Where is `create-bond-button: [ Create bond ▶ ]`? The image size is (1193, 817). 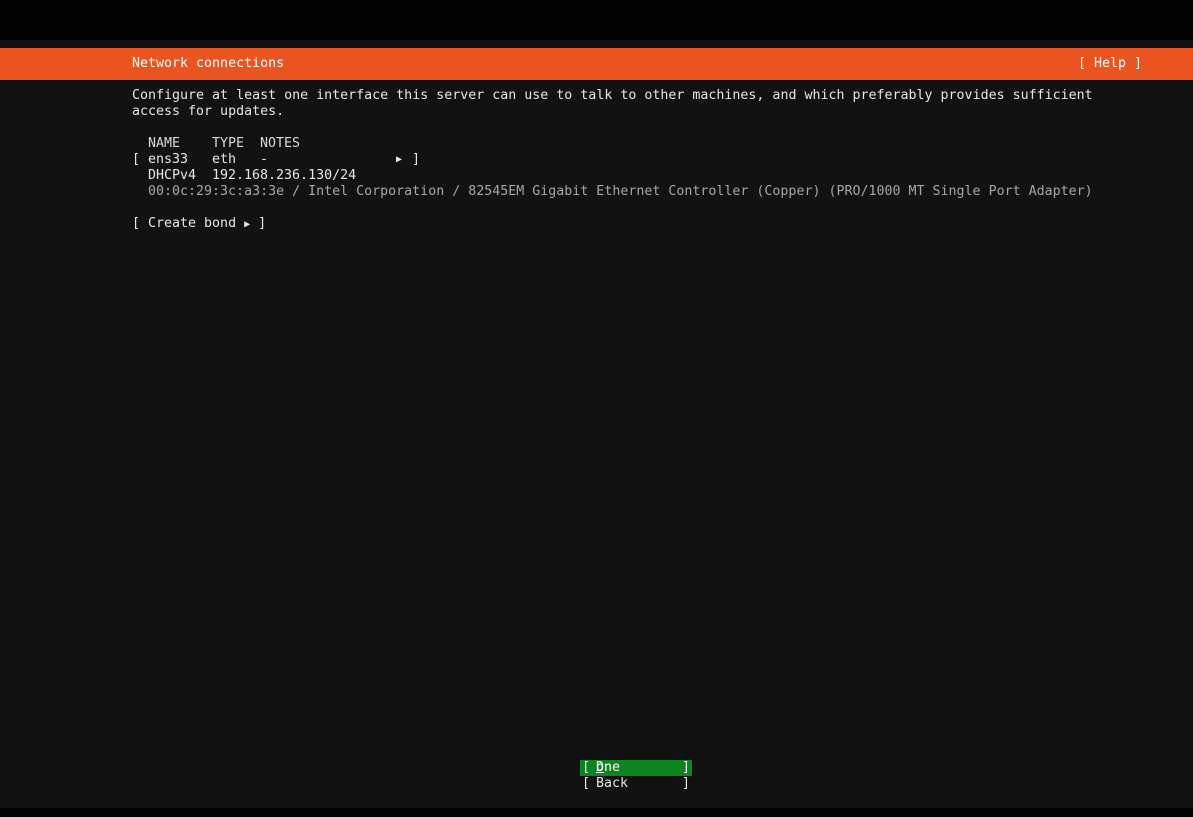
create-bond-button: [ Create bond ▶ ] is located at coordinates (199, 224).